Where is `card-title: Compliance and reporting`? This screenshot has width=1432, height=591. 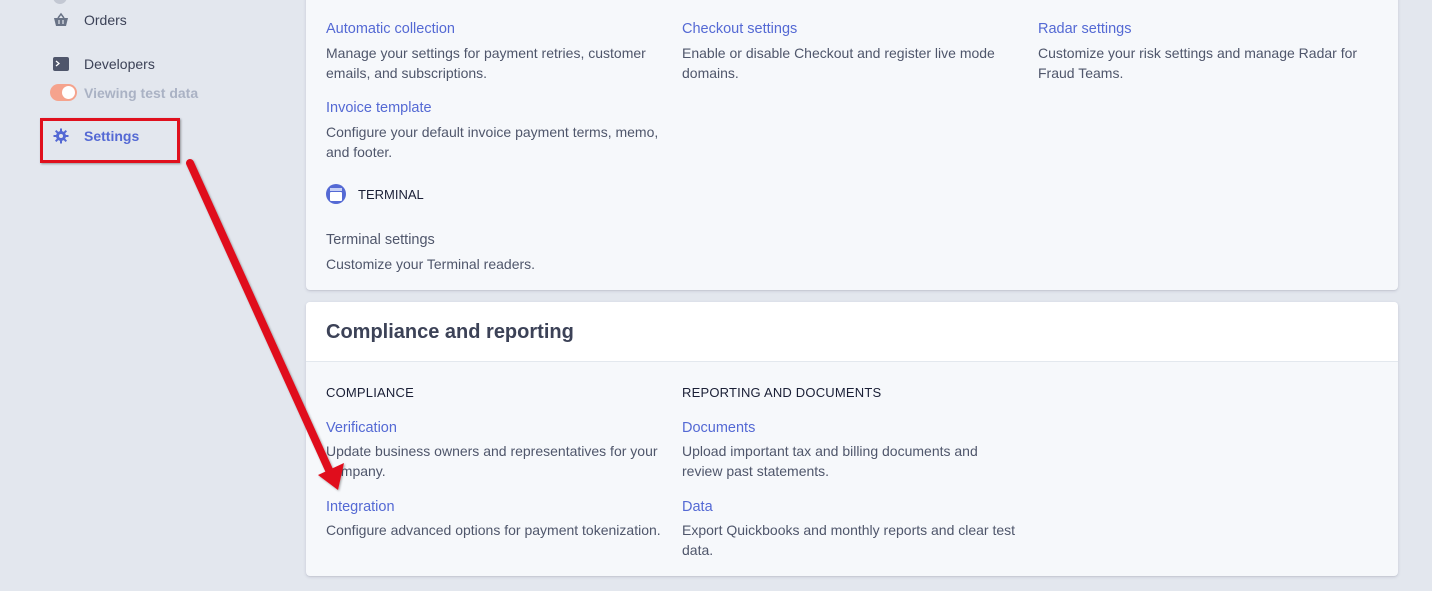 card-title: Compliance and reporting is located at coordinates (852, 332).